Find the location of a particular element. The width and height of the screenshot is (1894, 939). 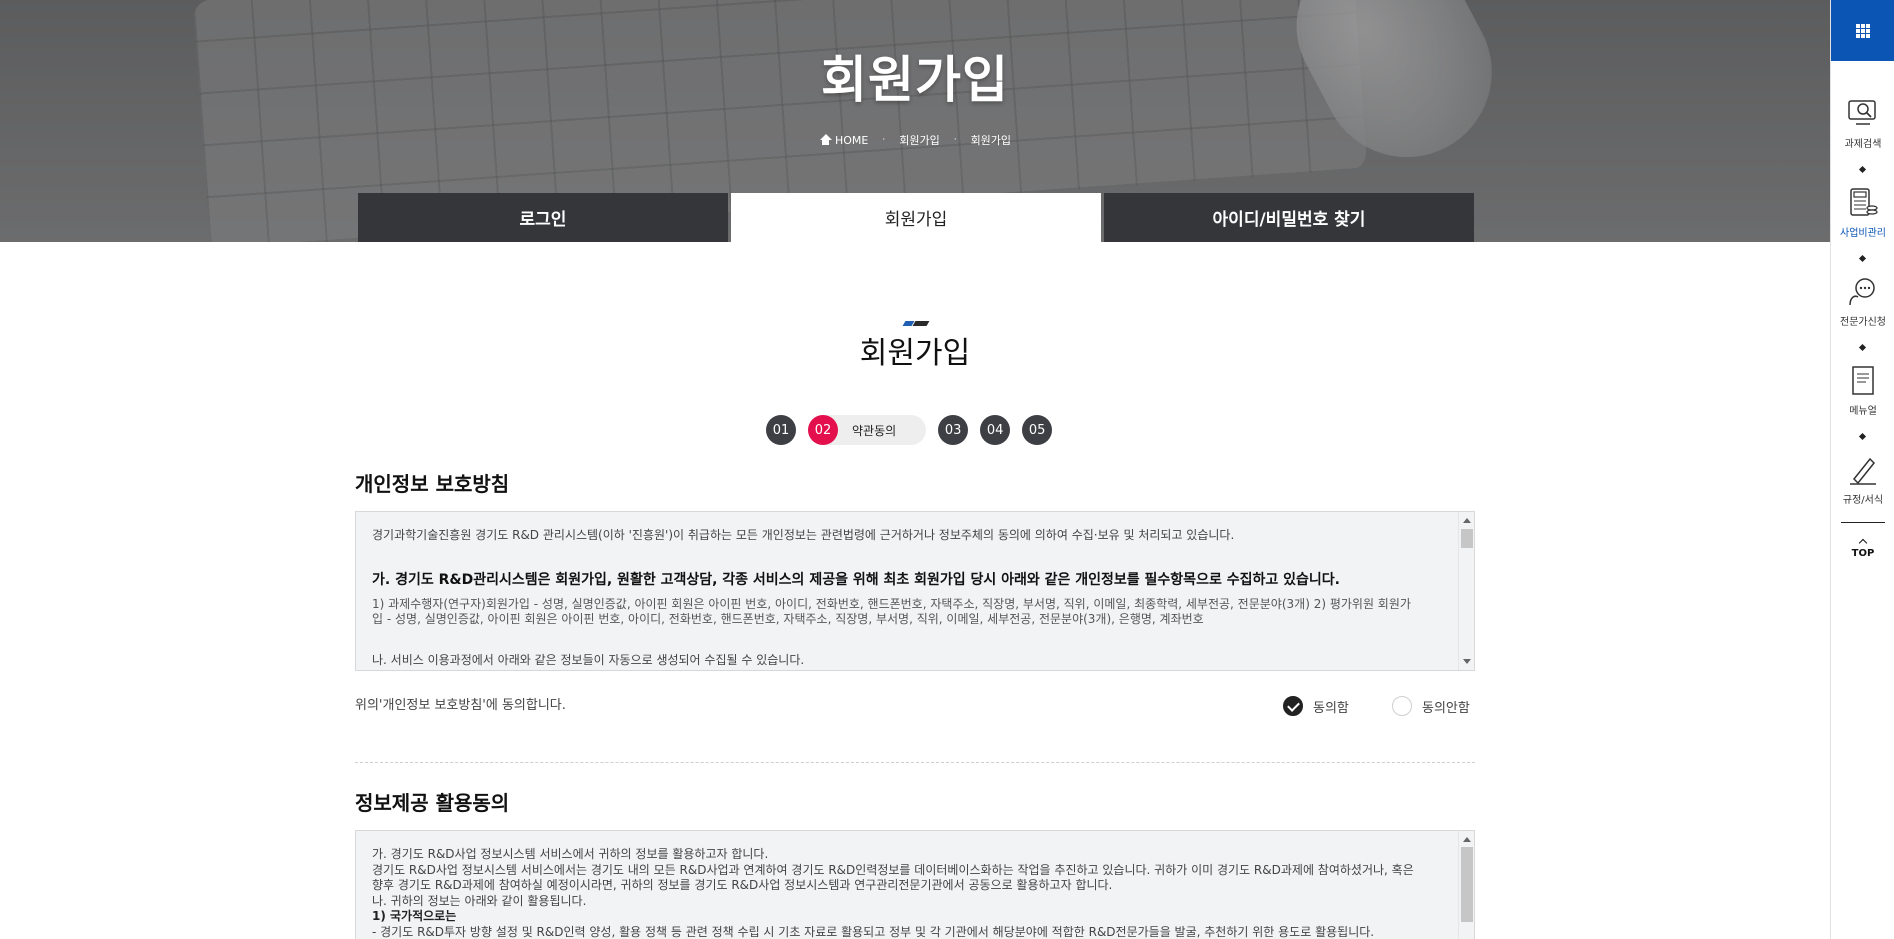

quick-menu-bar: 과제검색 사업비관리 전문가신청 메뉴얼 규정/서식 TOP is located at coordinates (1862, 469).